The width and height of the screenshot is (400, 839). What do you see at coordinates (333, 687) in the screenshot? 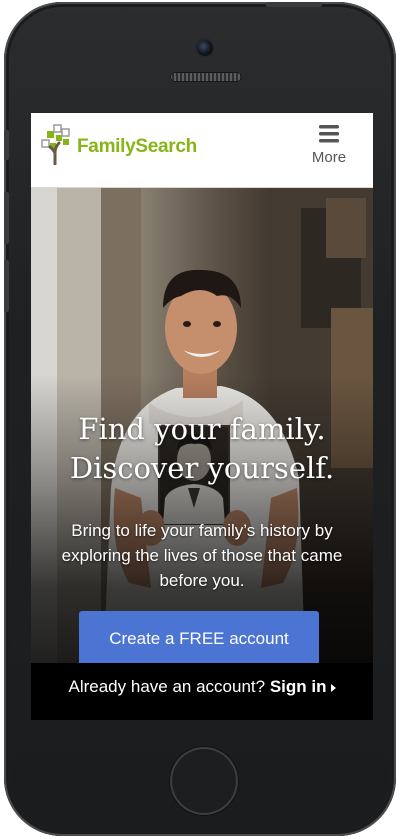
I see `caret-right-icon` at bounding box center [333, 687].